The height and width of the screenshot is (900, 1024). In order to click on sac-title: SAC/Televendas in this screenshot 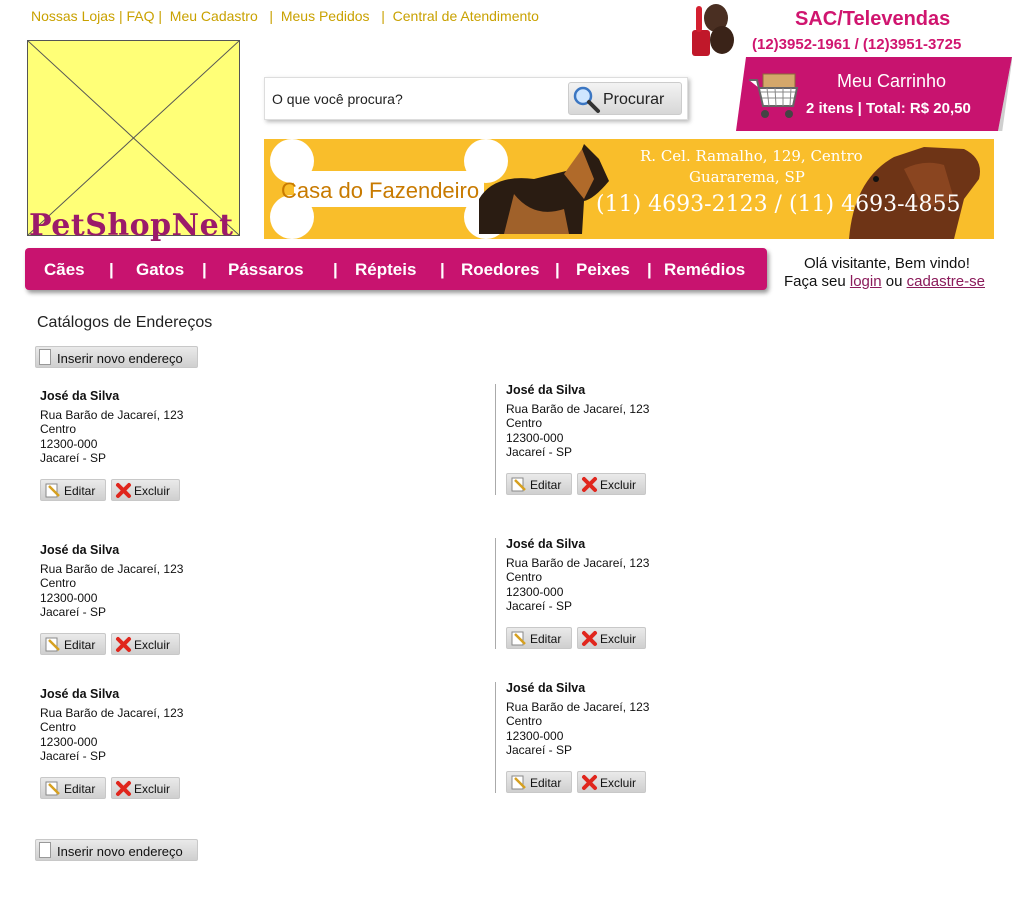, I will do `click(873, 19)`.